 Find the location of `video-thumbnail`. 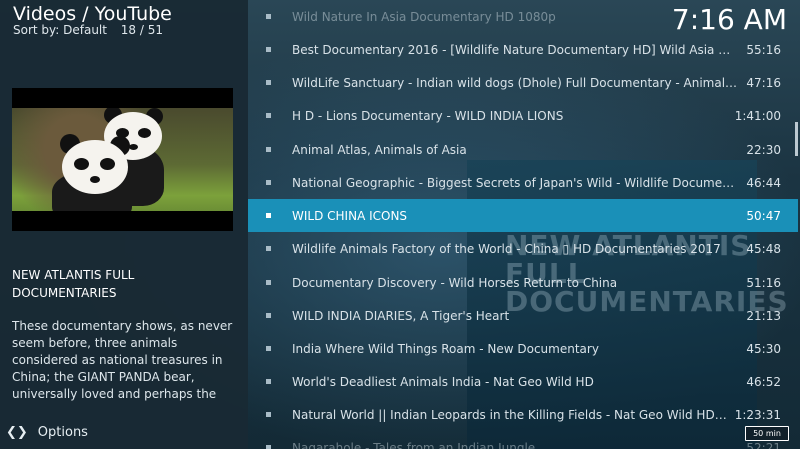

video-thumbnail is located at coordinates (122, 159).